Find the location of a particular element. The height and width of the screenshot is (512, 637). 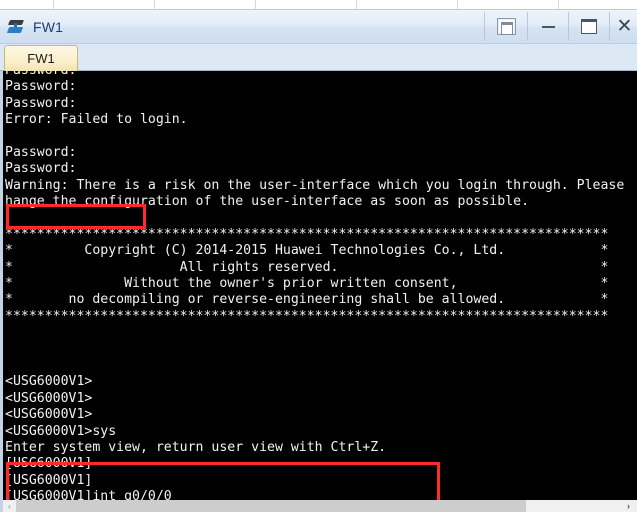

scroll-left-arrow-icon: ‹ is located at coordinates (9, 506).